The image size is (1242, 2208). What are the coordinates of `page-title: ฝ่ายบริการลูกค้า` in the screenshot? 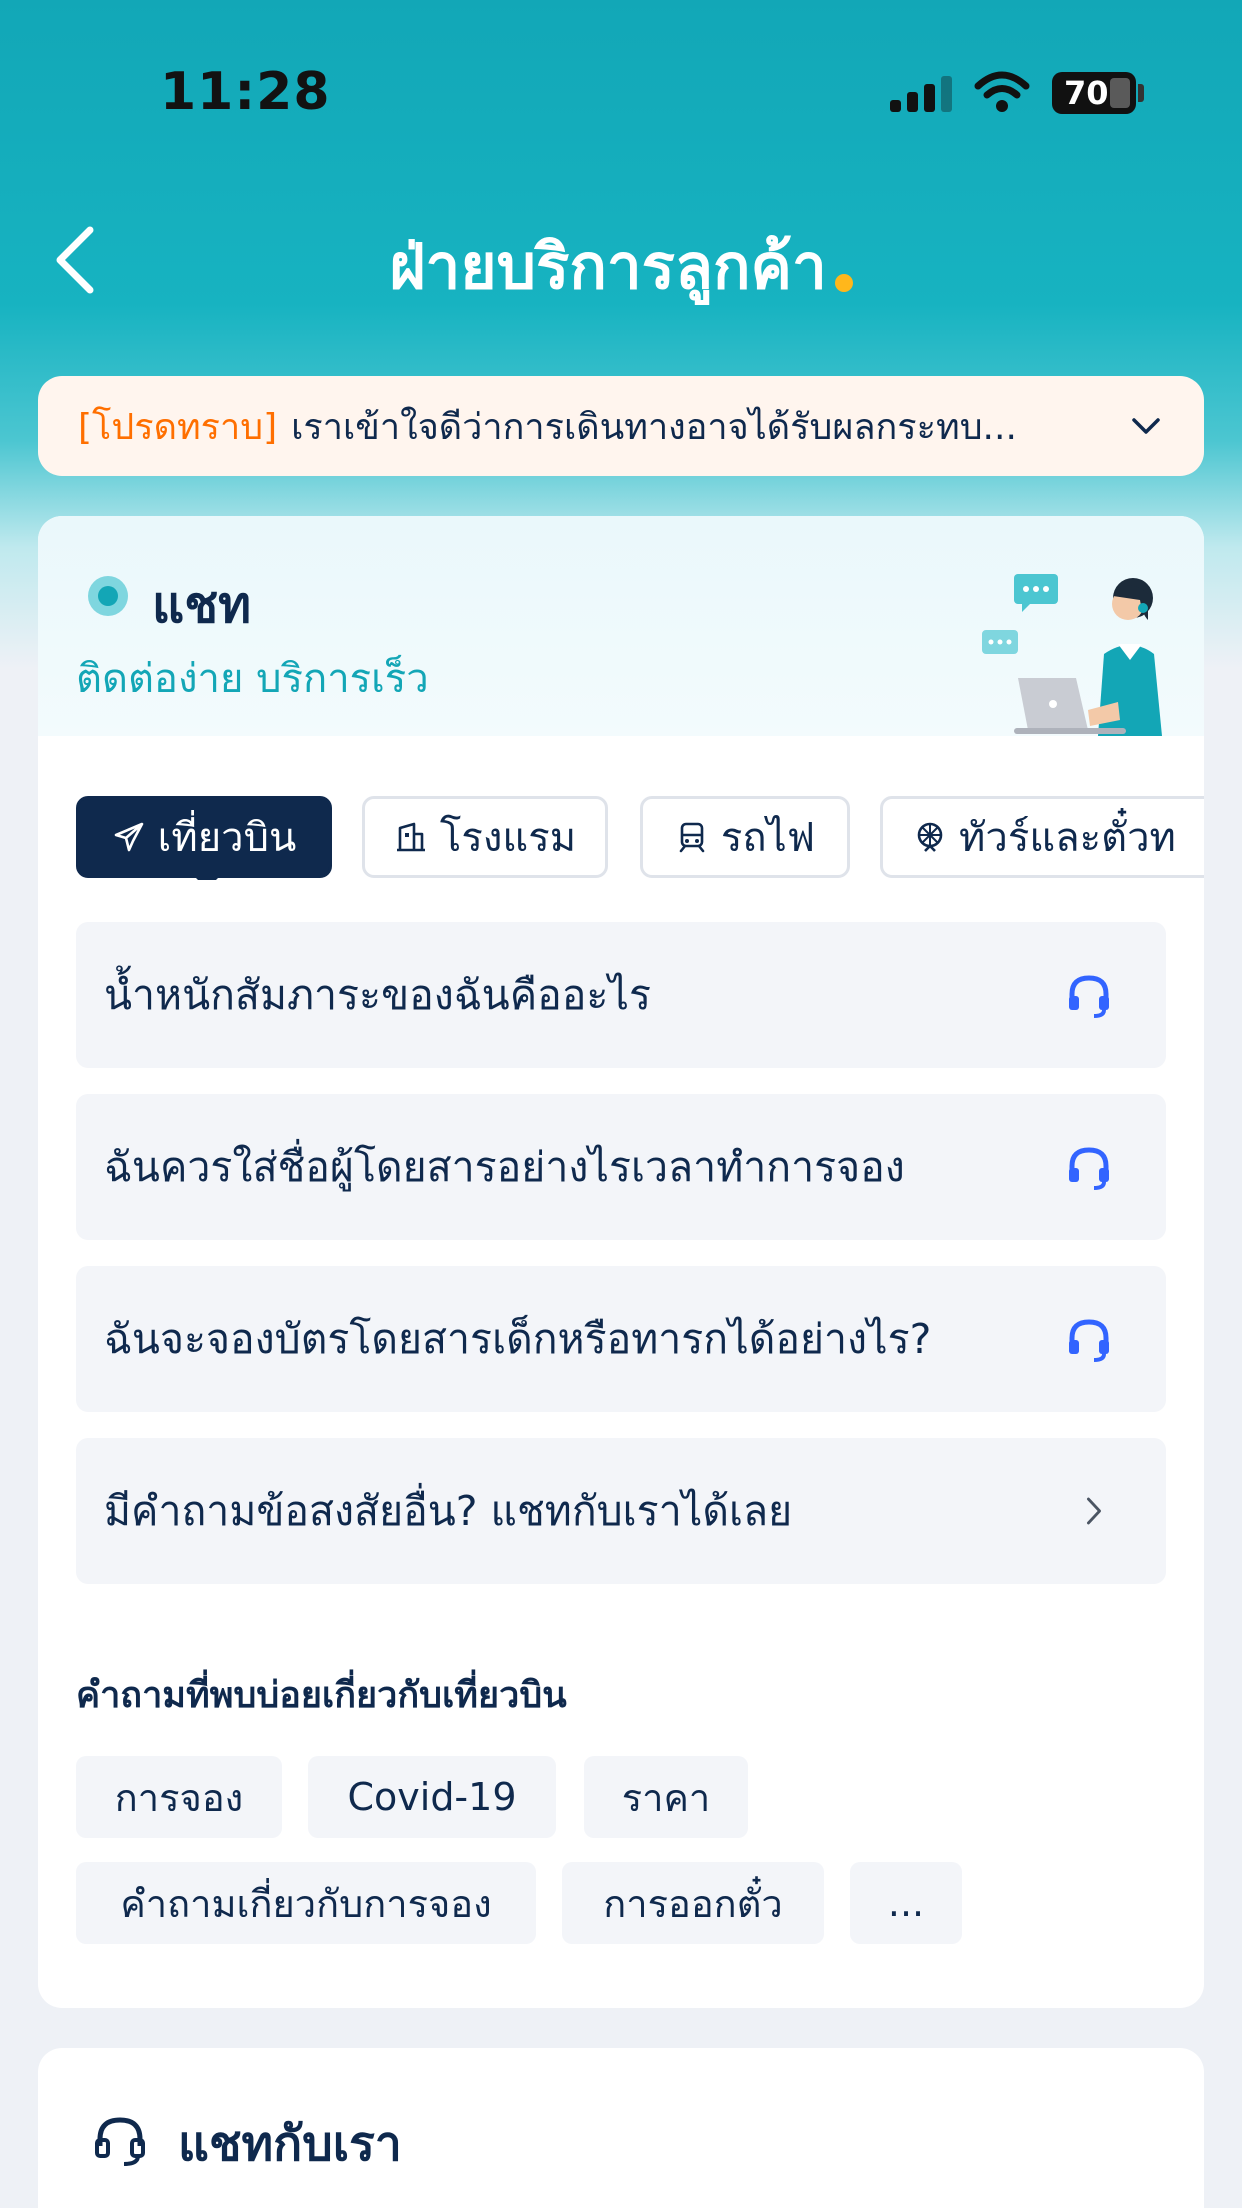 It's located at (621, 267).